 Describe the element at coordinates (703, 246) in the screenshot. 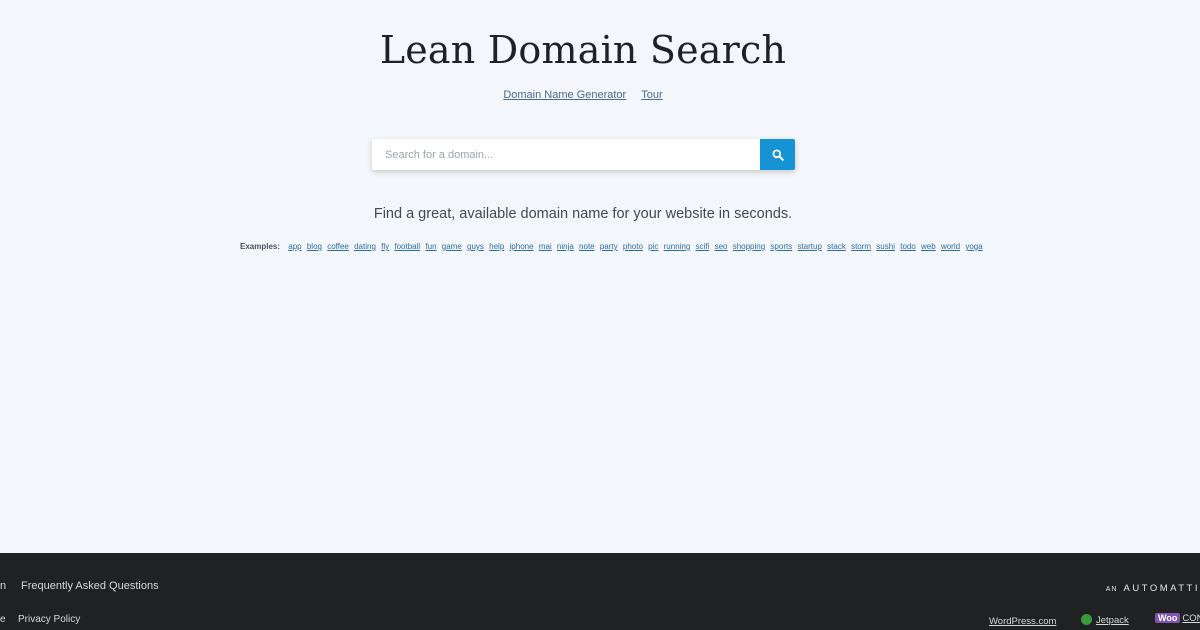

I see `example-link: scifi` at that location.